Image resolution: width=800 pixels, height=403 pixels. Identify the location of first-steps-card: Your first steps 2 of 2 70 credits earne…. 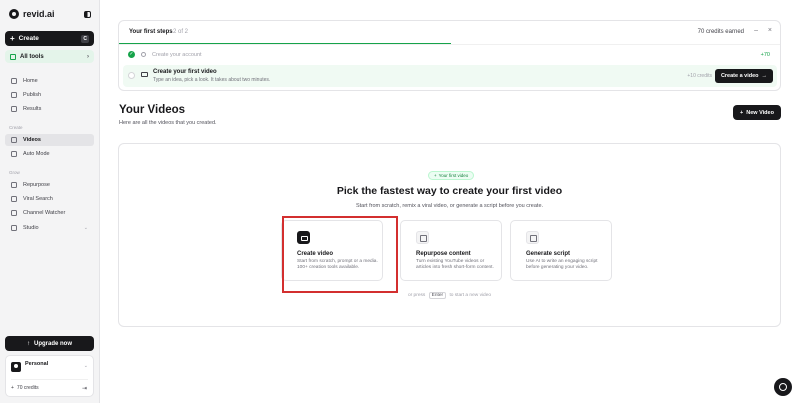
(449, 55).